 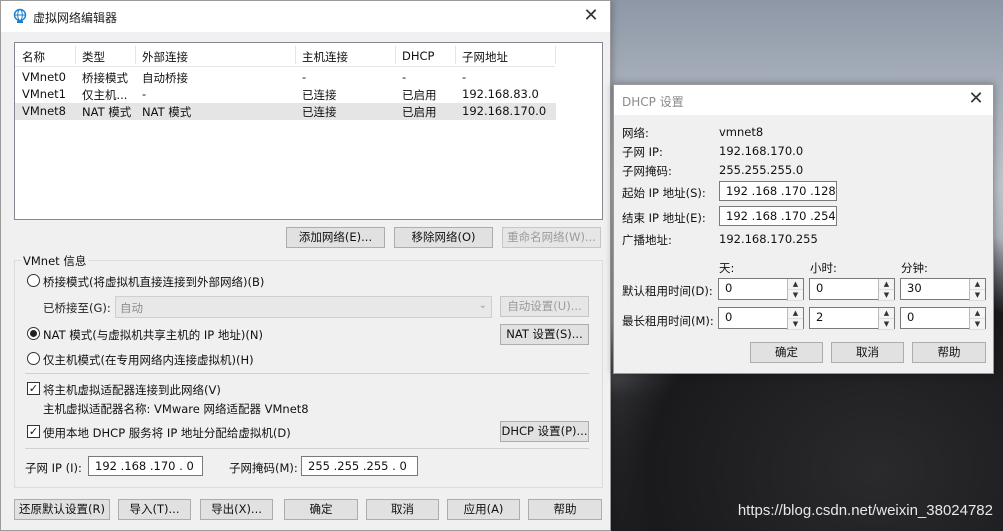 What do you see at coordinates (20, 17) in the screenshot?
I see `network-globe-icon` at bounding box center [20, 17].